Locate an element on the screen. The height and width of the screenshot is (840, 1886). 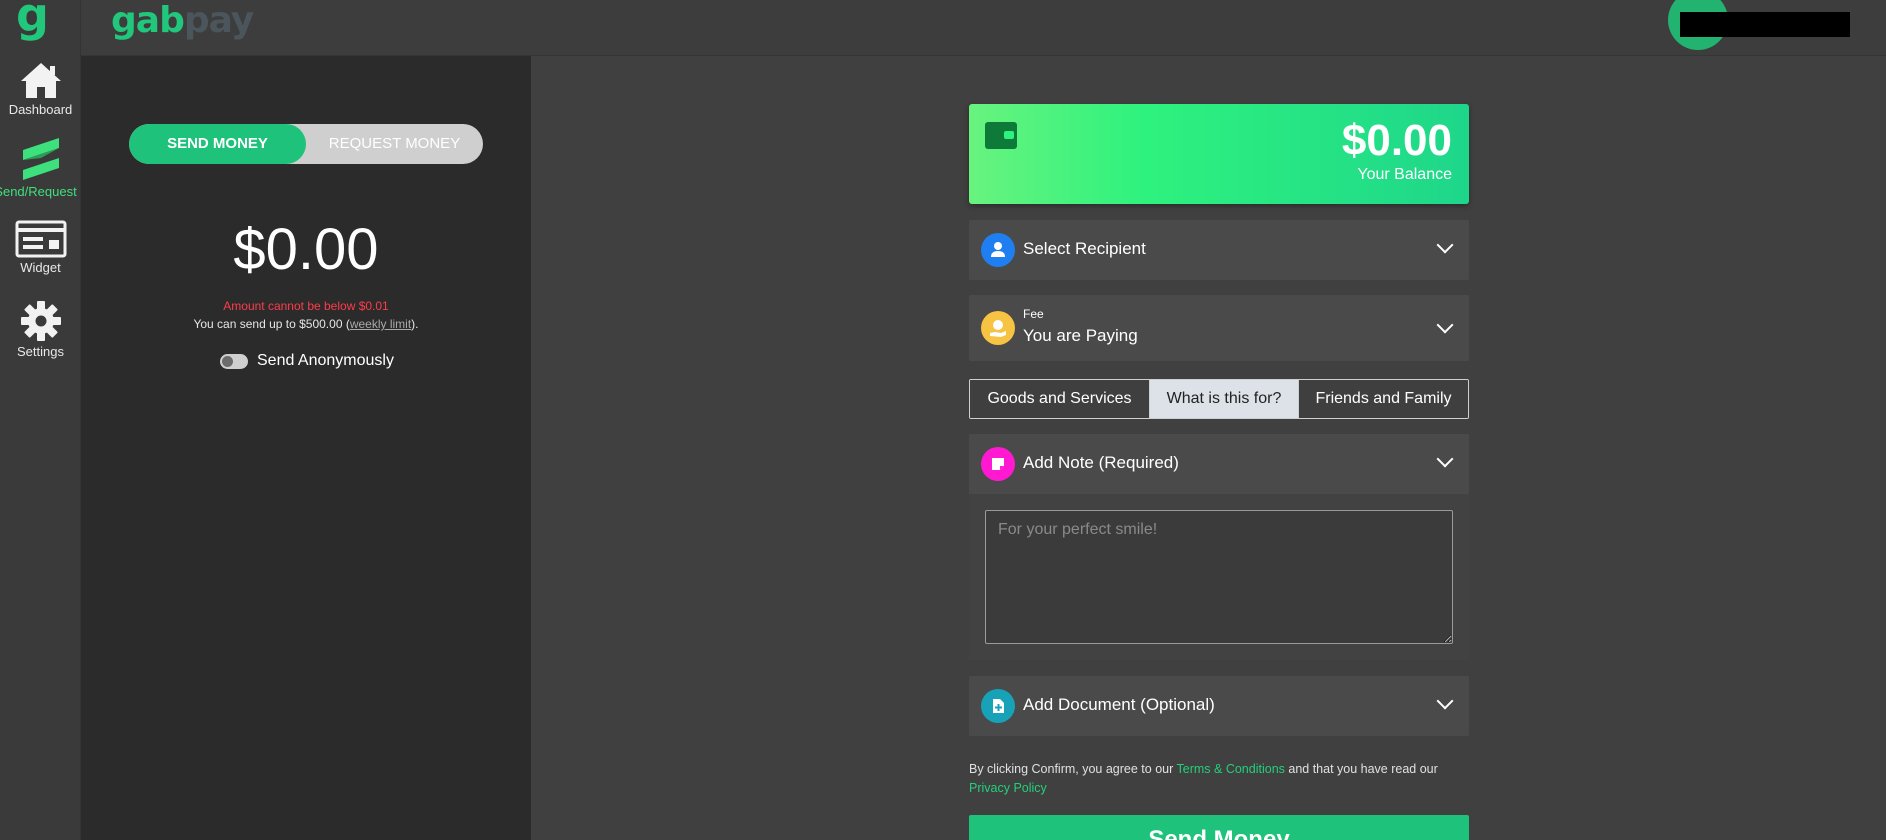
nav-settings: Settings is located at coordinates (40, 329).